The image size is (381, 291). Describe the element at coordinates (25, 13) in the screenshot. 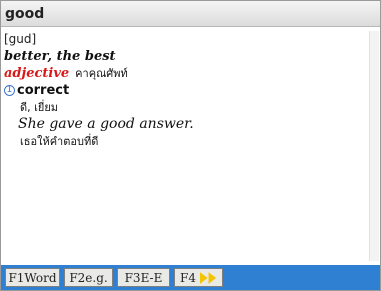

I see `headword-title: good` at that location.